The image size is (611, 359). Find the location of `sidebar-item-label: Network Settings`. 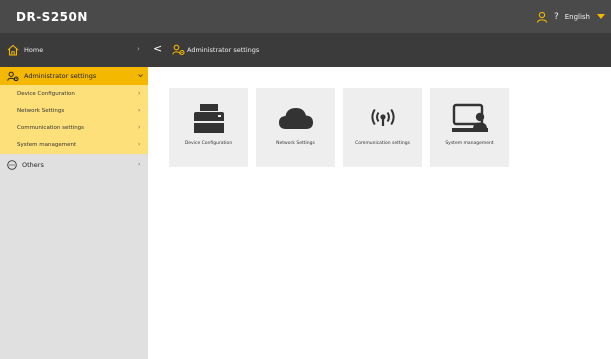

sidebar-item-label: Network Settings is located at coordinates (41, 110).